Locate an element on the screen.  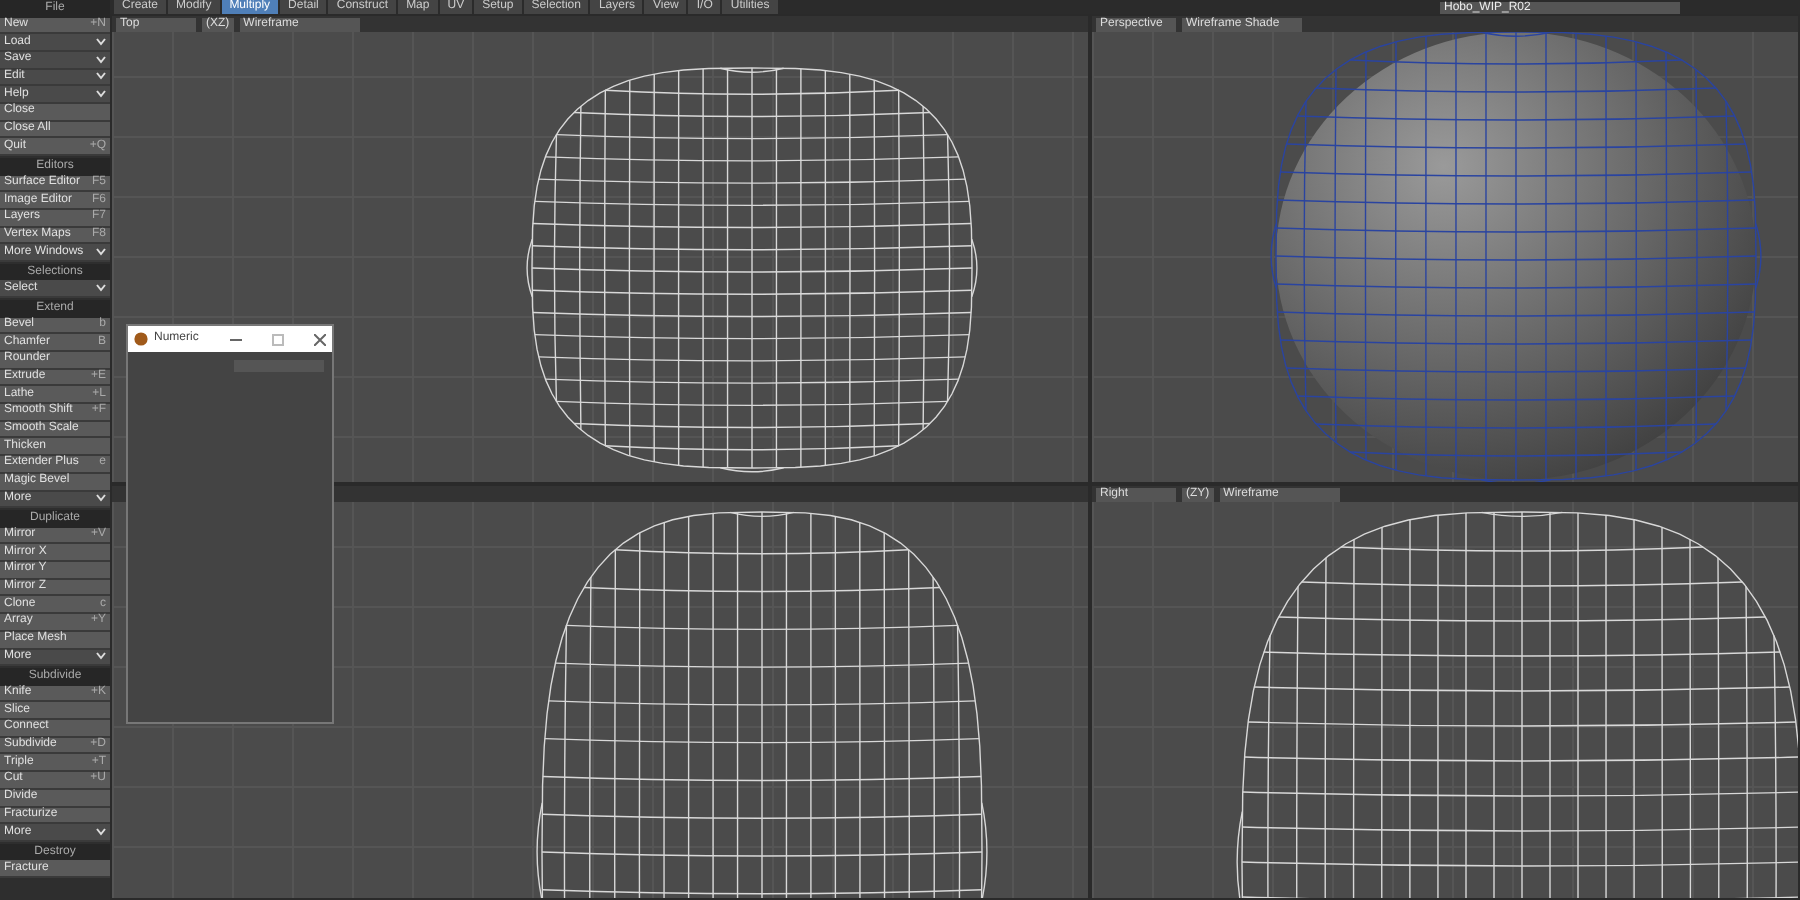
app-logo-icon is located at coordinates (141, 339).